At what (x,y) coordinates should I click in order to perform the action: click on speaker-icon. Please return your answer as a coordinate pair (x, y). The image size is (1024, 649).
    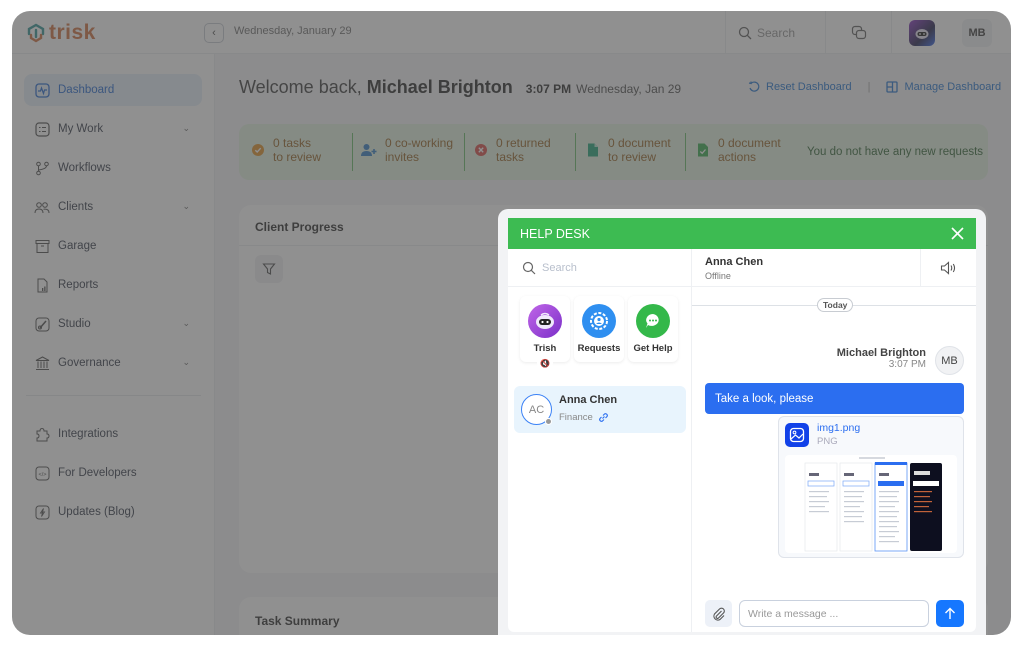
    Looking at the image, I should click on (947, 268).